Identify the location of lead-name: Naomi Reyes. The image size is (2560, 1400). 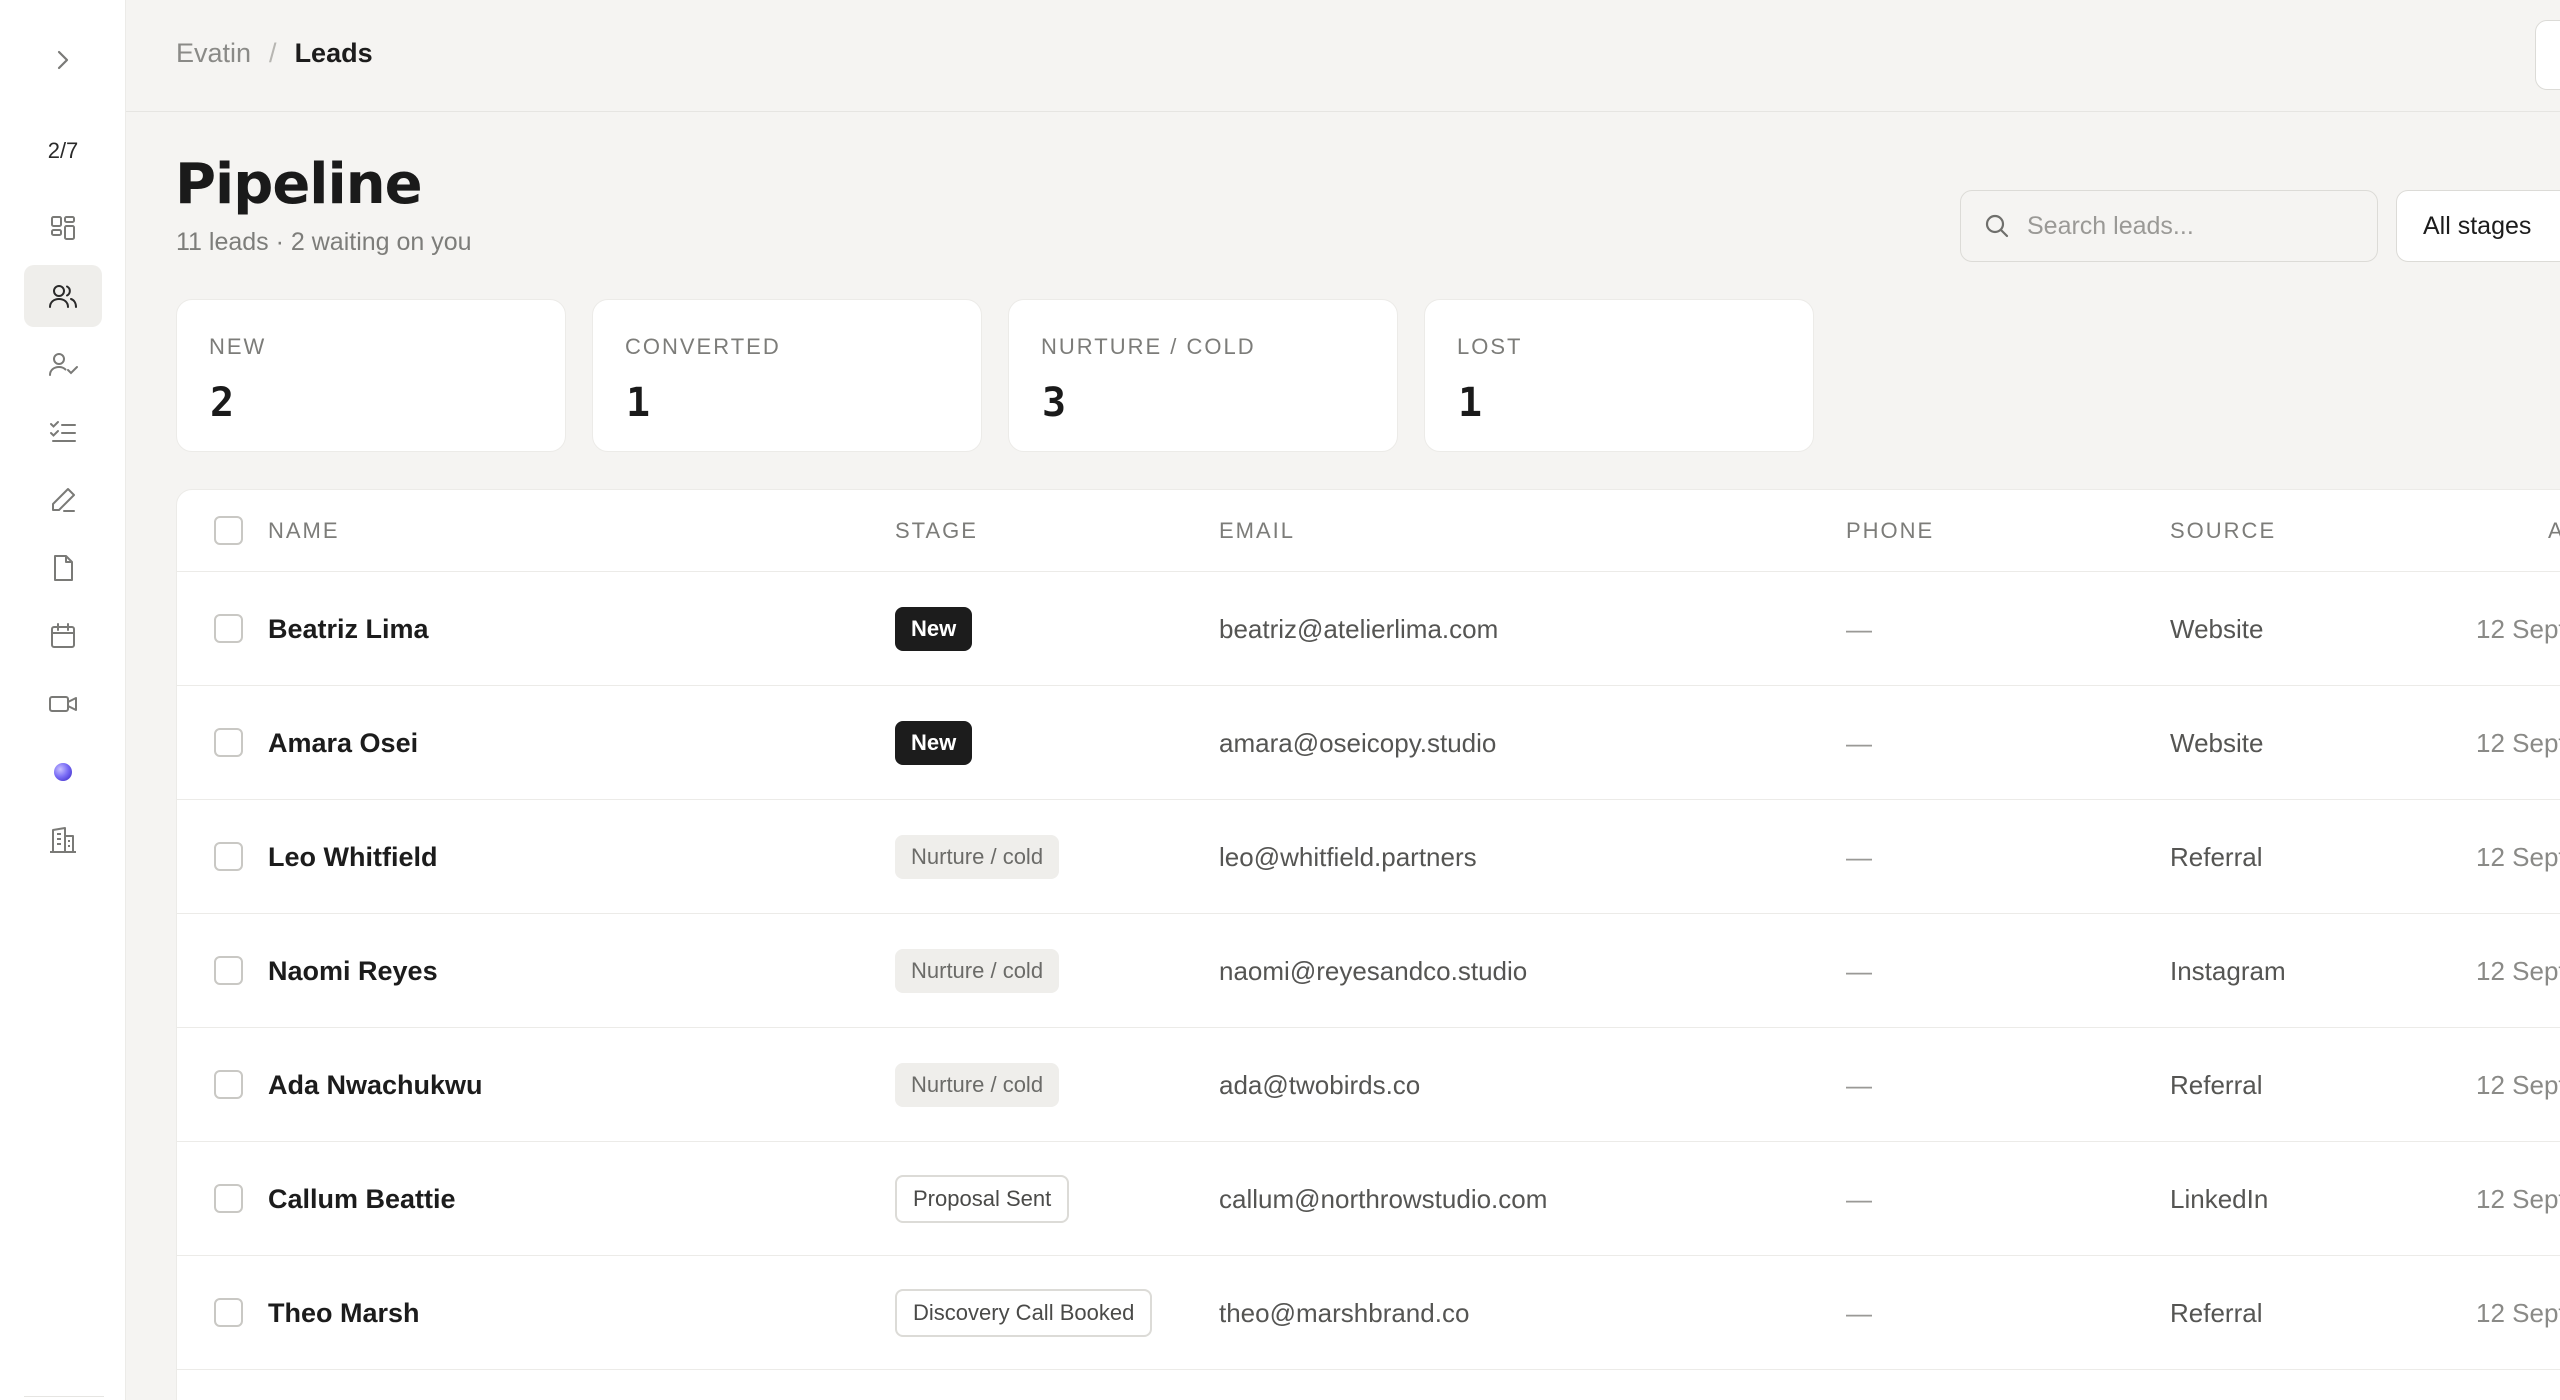
(353, 971).